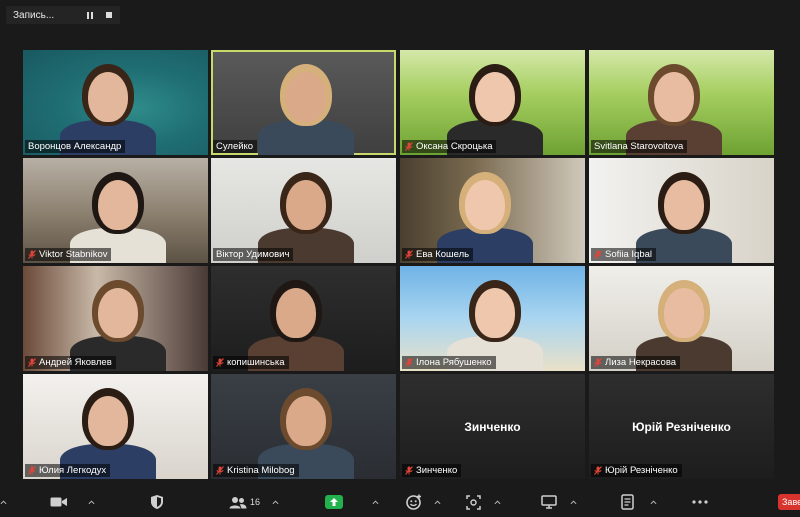 The image size is (800, 517). Describe the element at coordinates (400, 502) in the screenshot. I see `meeting-toolbar: 16 Заве` at that location.